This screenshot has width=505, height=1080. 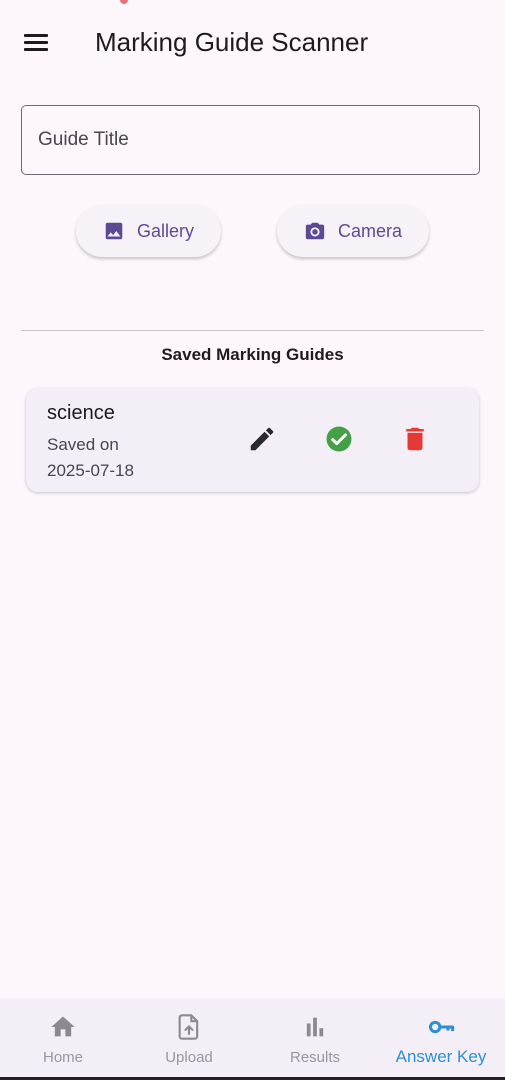 I want to click on camera-button: Camera, so click(x=353, y=231).